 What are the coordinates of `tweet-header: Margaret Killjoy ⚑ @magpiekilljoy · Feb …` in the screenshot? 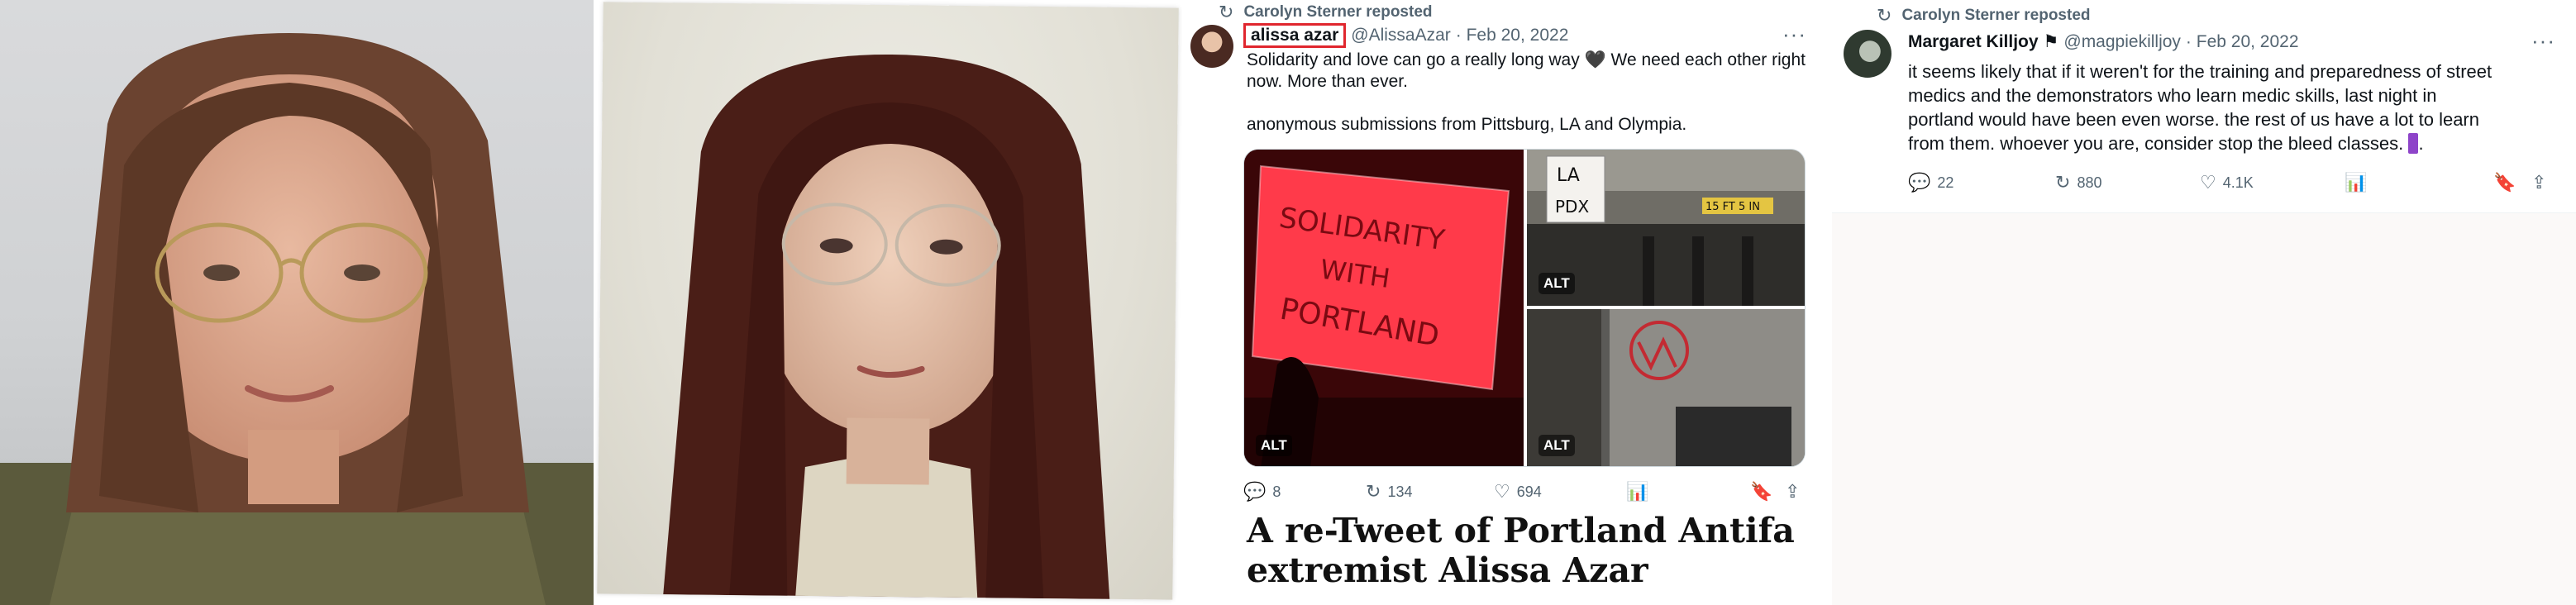 It's located at (2103, 41).